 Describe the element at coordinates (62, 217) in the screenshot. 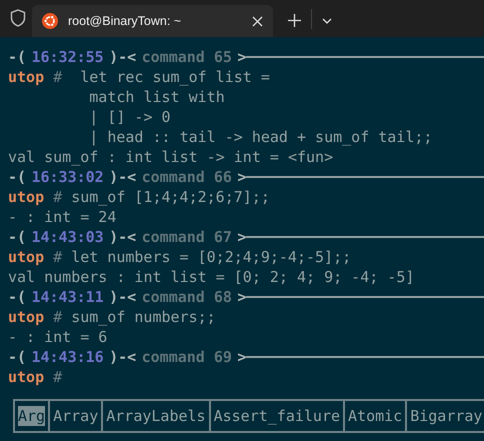

I see `output-text: - : int = 24` at that location.